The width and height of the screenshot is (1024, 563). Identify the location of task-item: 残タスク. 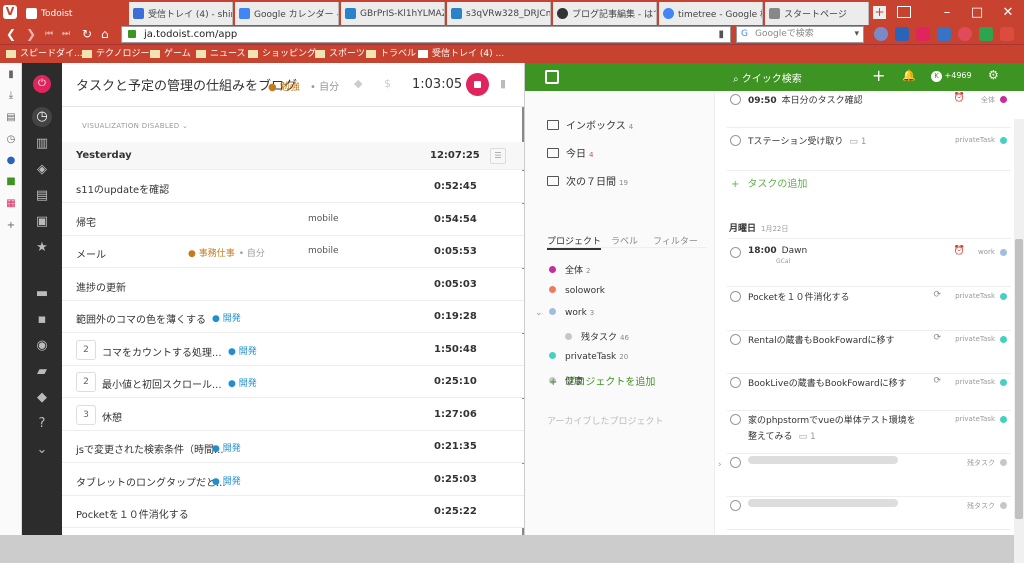
(869, 476).